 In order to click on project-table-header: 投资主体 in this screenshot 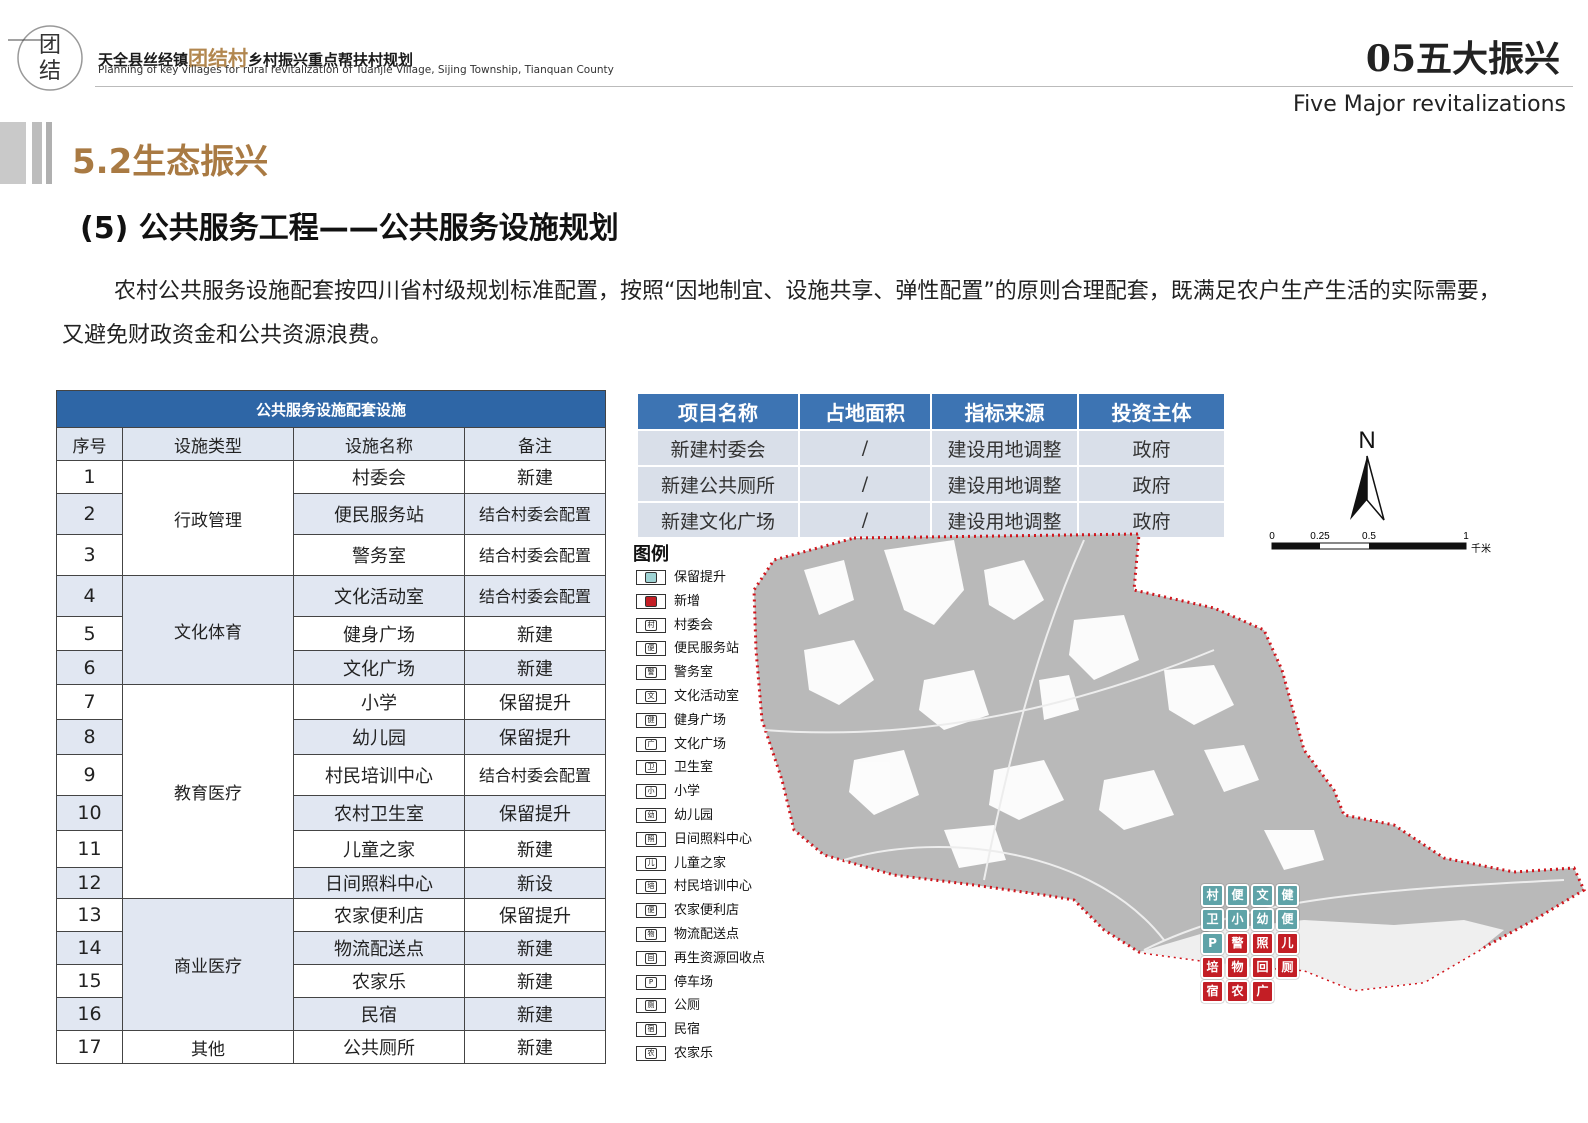, I will do `click(1151, 411)`.